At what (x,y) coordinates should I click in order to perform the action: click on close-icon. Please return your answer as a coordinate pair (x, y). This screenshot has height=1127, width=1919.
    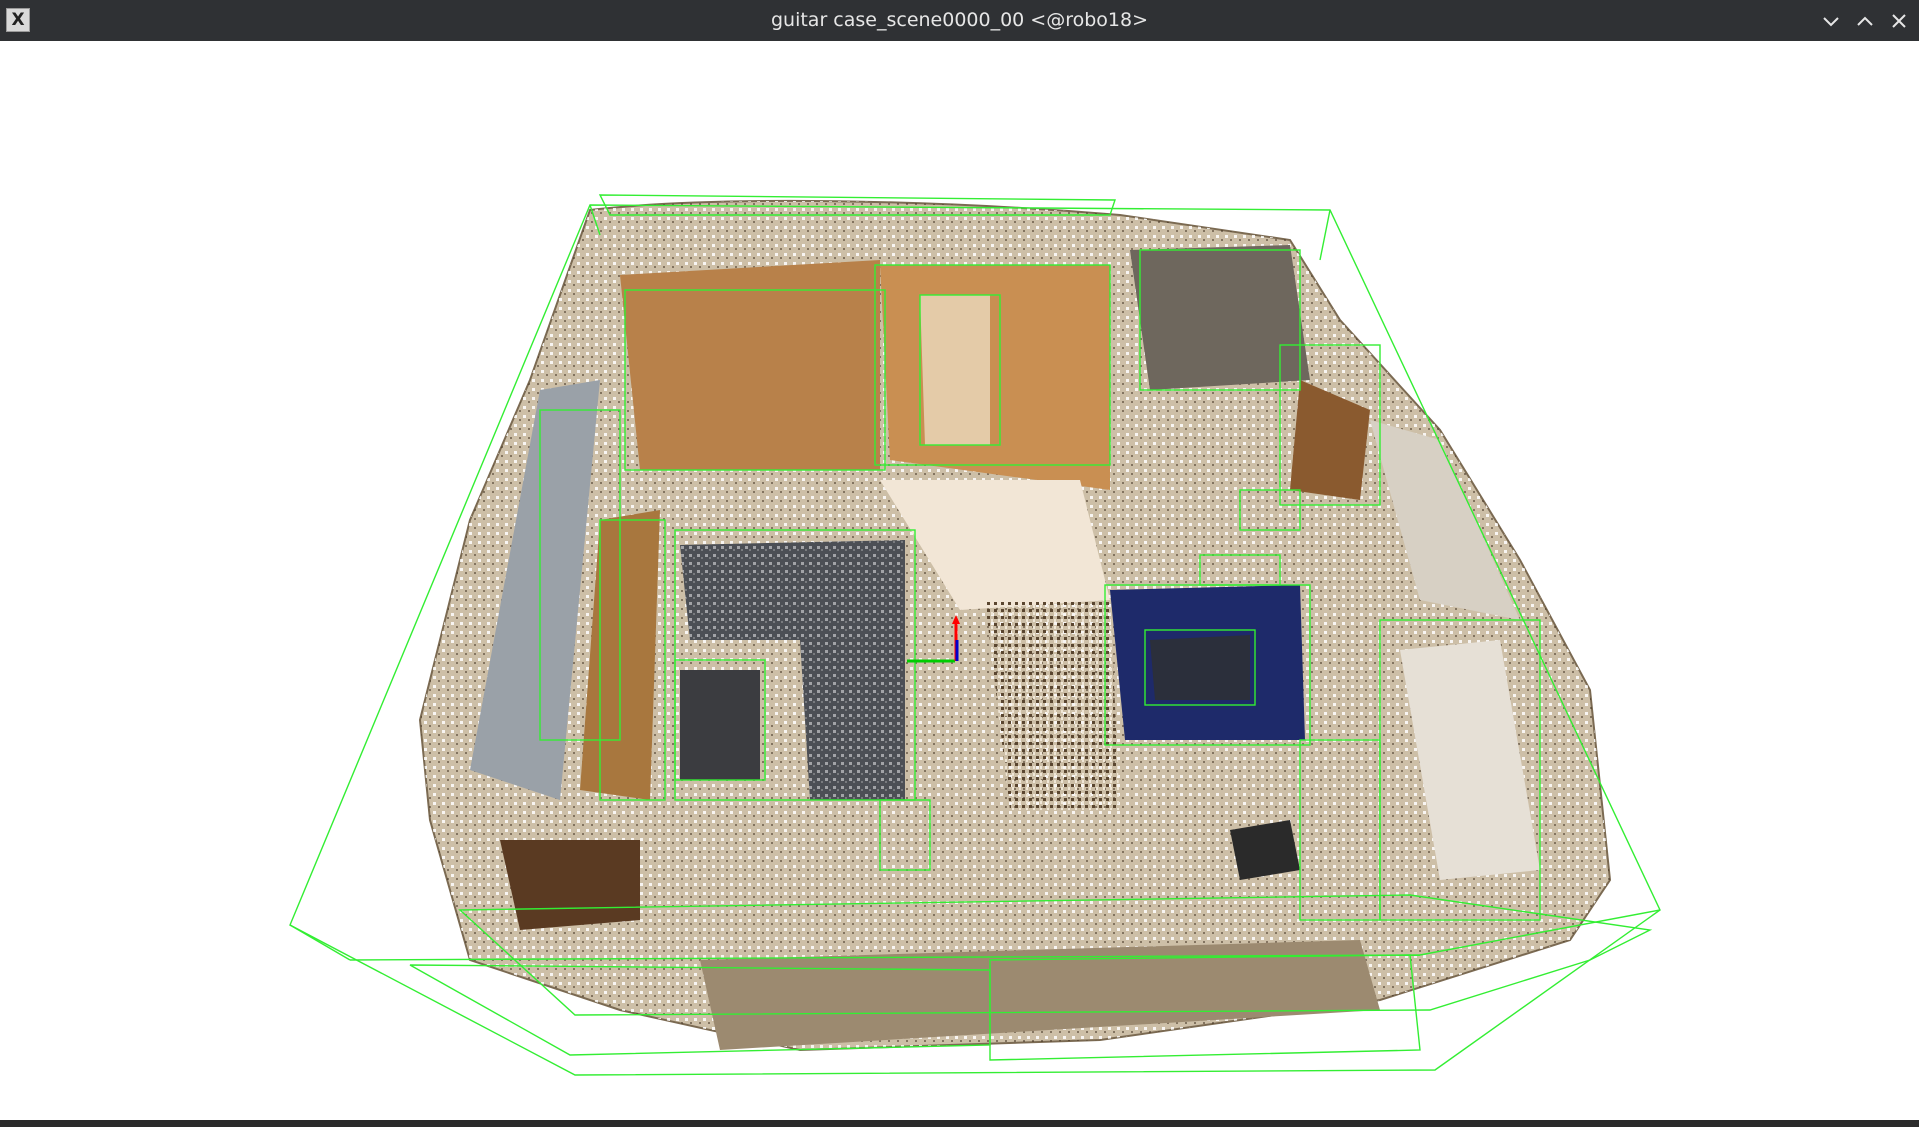
    Looking at the image, I should click on (1899, 21).